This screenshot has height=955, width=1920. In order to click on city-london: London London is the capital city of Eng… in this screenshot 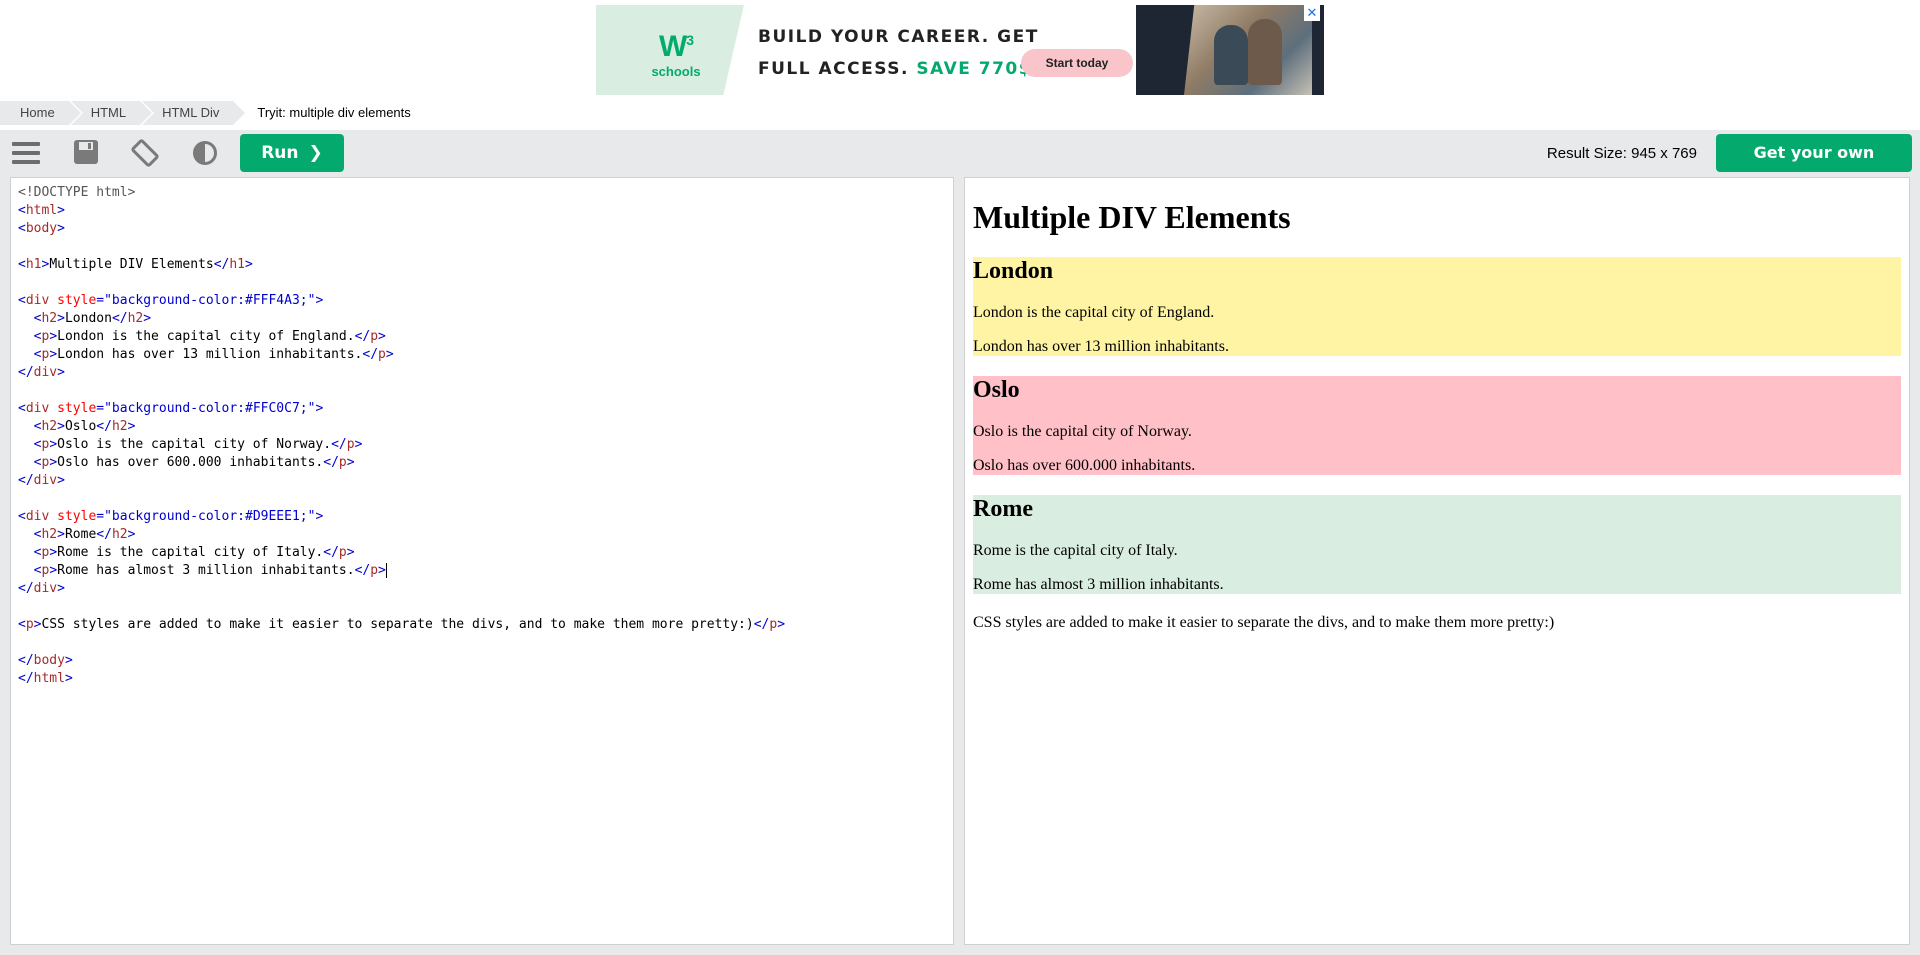, I will do `click(1437, 306)`.